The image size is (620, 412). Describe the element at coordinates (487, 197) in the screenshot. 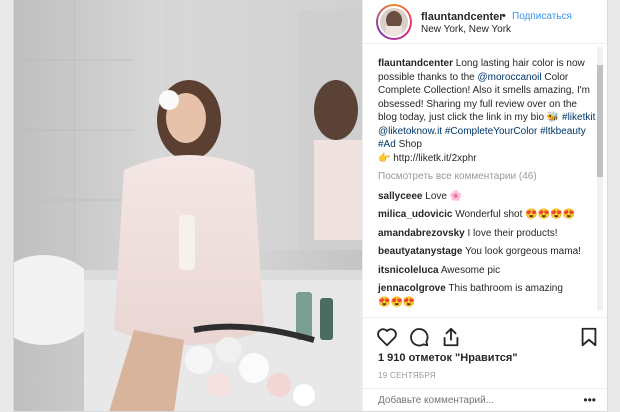

I see `comment-item: sallyceee Love 🌸` at that location.